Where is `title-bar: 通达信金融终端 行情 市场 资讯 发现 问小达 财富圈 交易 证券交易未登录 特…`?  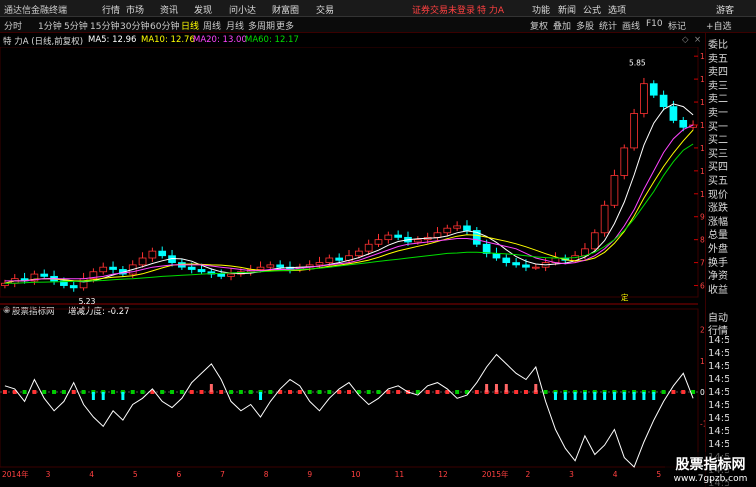 title-bar: 通达信金融终端 行情 市场 资讯 发现 问小达 财富圈 交易 证券交易未登录 特… is located at coordinates (378, 8).